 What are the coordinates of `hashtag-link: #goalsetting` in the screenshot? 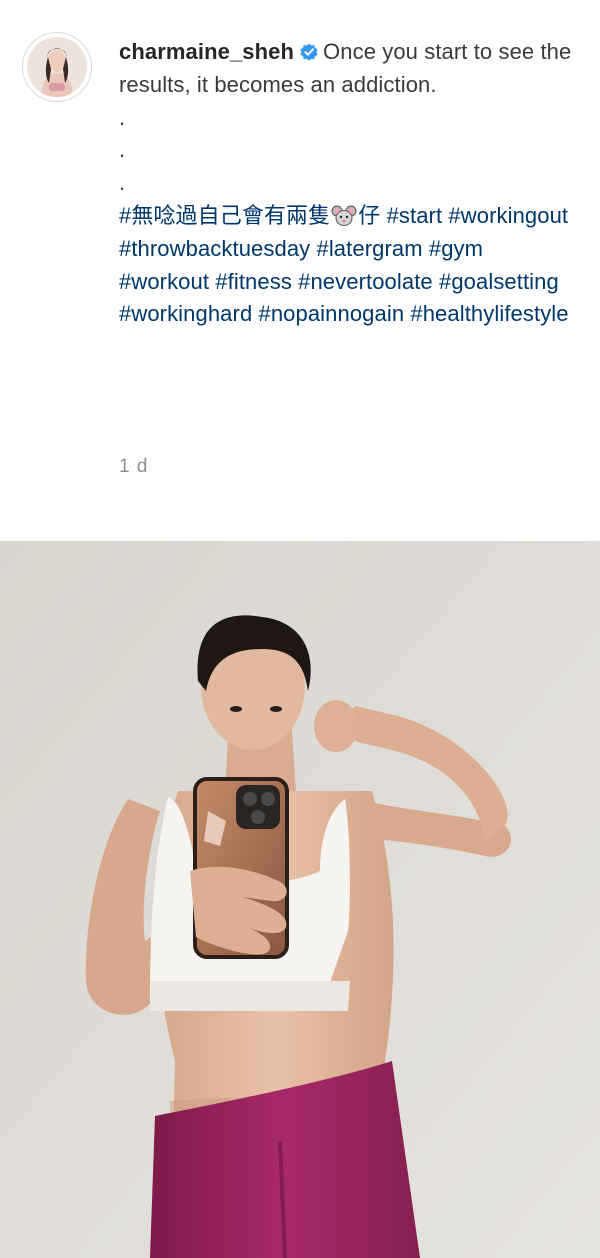 It's located at (499, 281).